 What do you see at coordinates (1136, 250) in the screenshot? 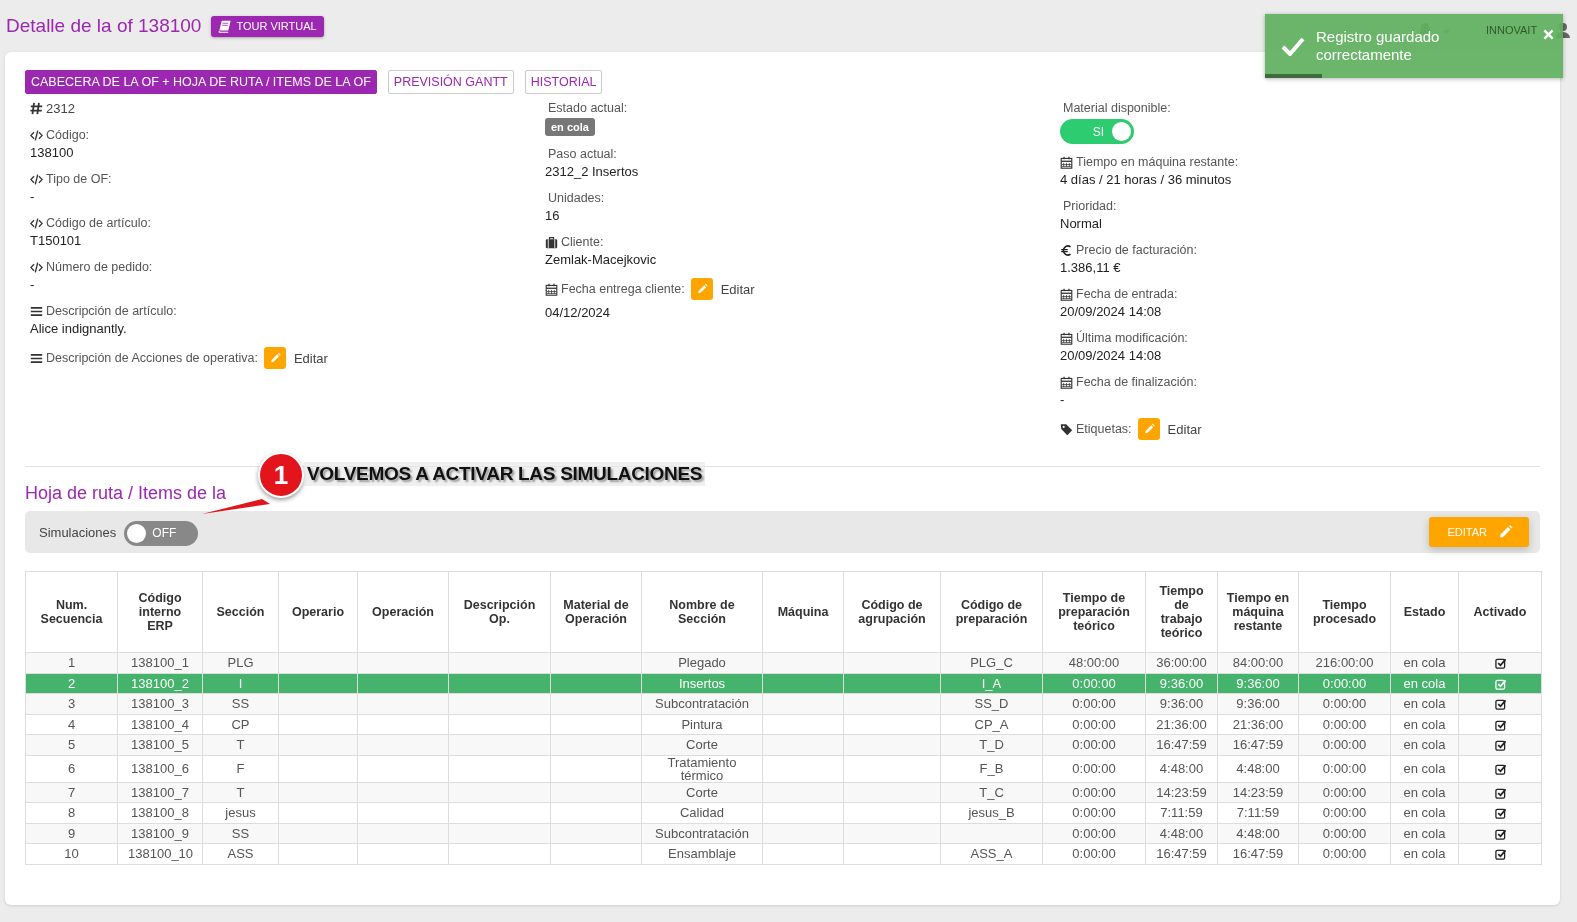
I see `field-label: Precio de facturación:` at bounding box center [1136, 250].